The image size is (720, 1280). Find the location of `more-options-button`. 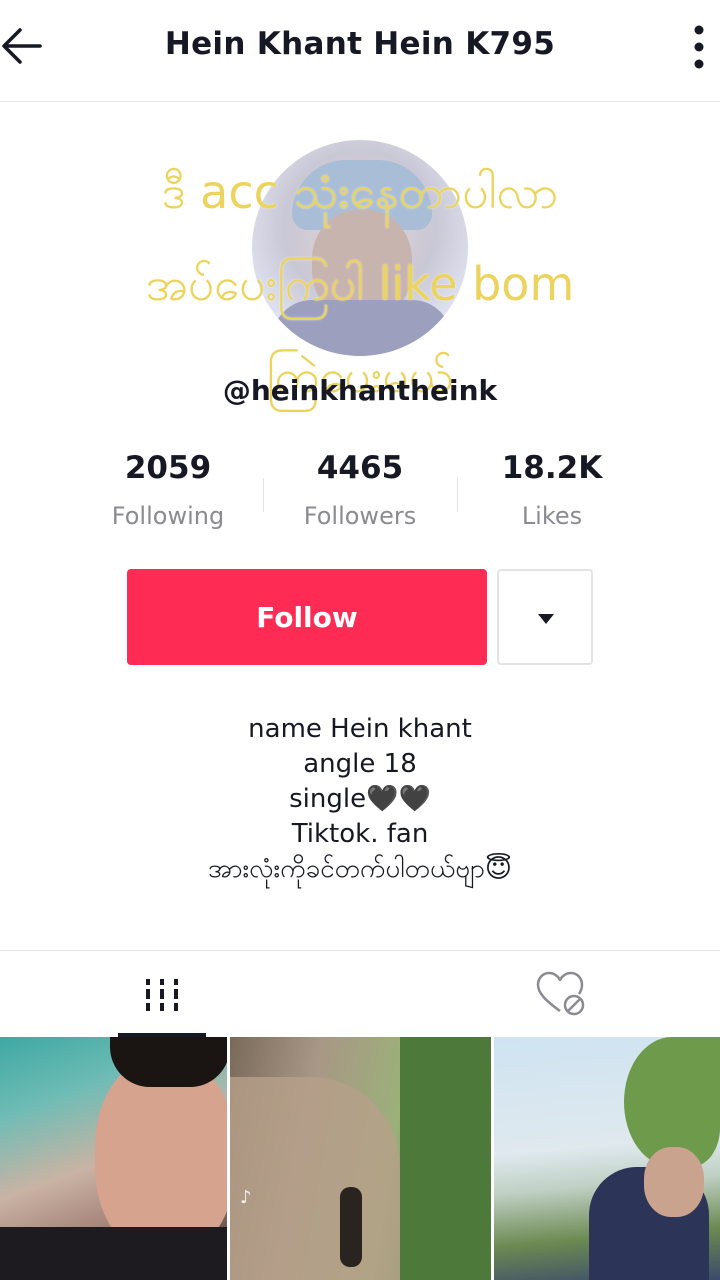

more-options-button is located at coordinates (699, 47).